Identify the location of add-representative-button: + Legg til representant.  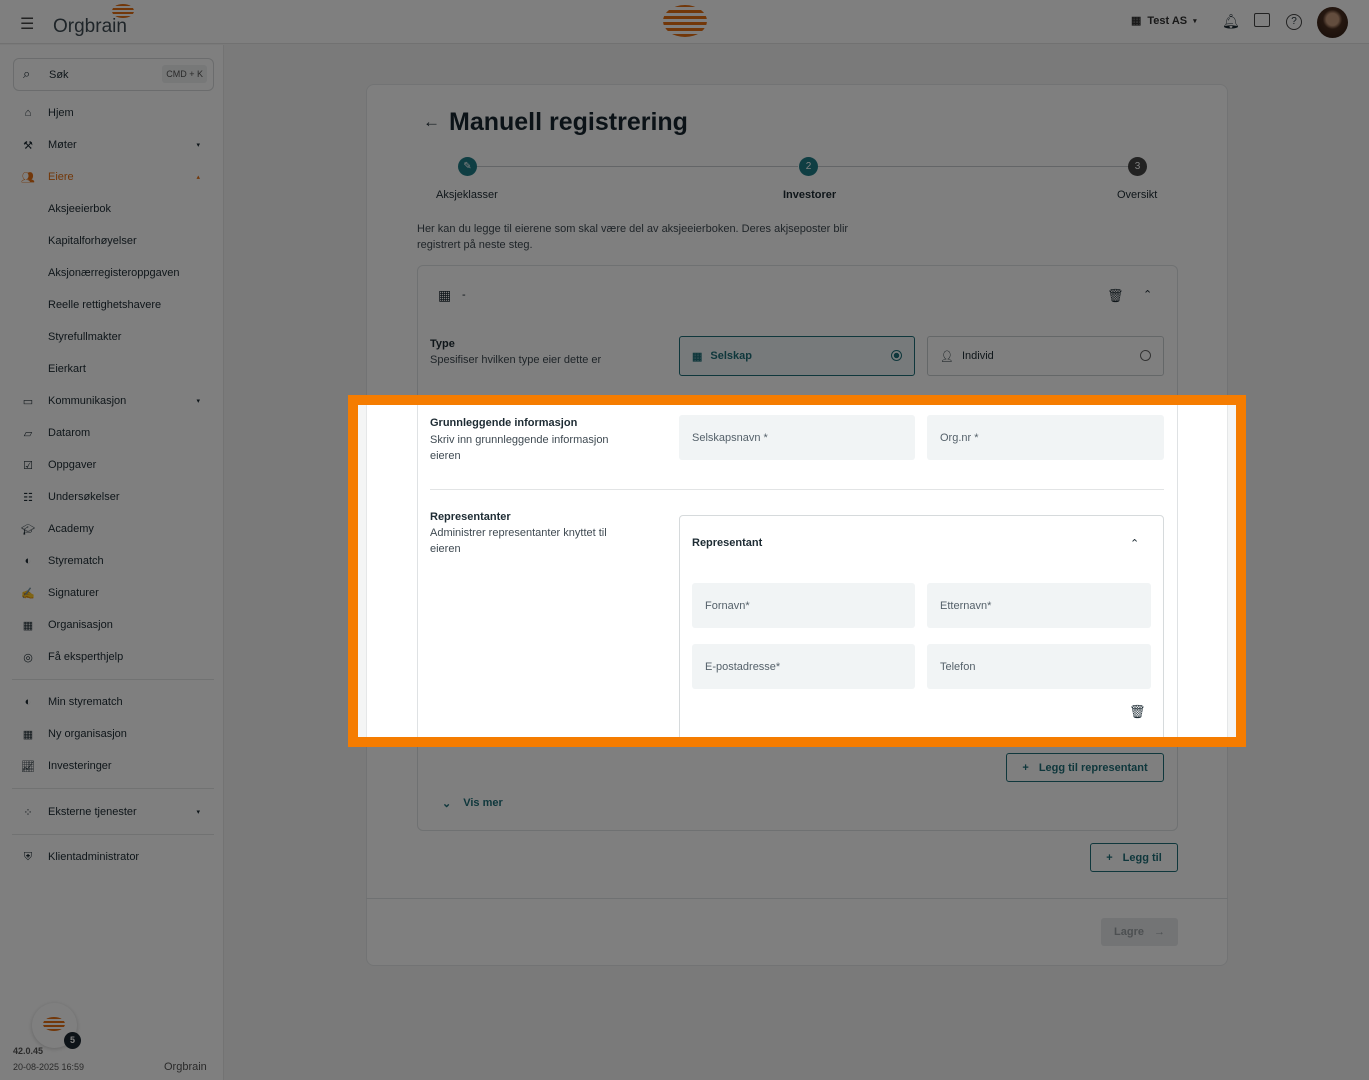
(1085, 767).